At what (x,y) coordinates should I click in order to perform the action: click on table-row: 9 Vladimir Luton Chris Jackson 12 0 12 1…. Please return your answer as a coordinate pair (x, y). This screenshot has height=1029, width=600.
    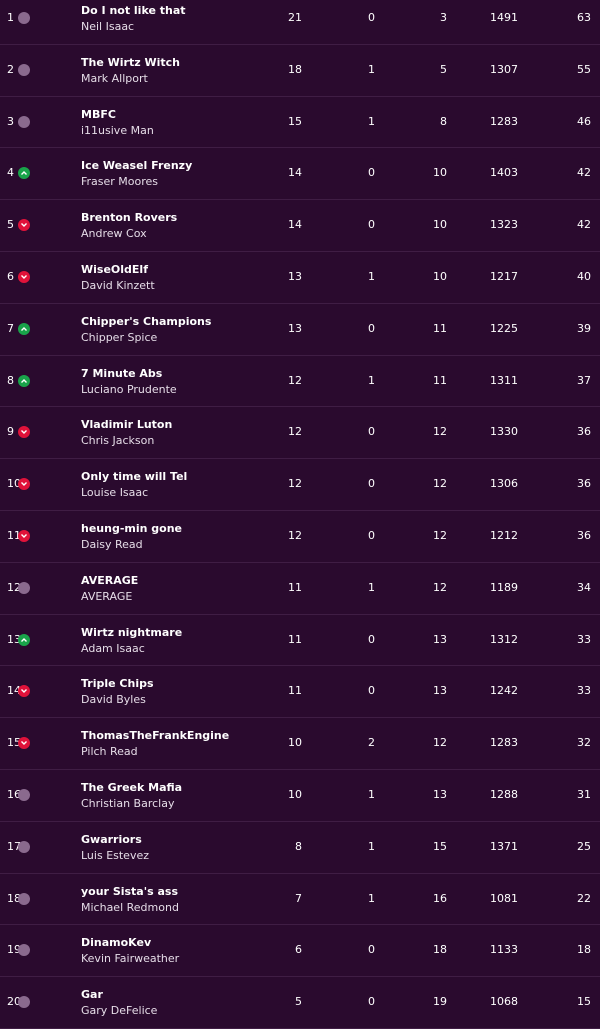
    Looking at the image, I should click on (300, 433).